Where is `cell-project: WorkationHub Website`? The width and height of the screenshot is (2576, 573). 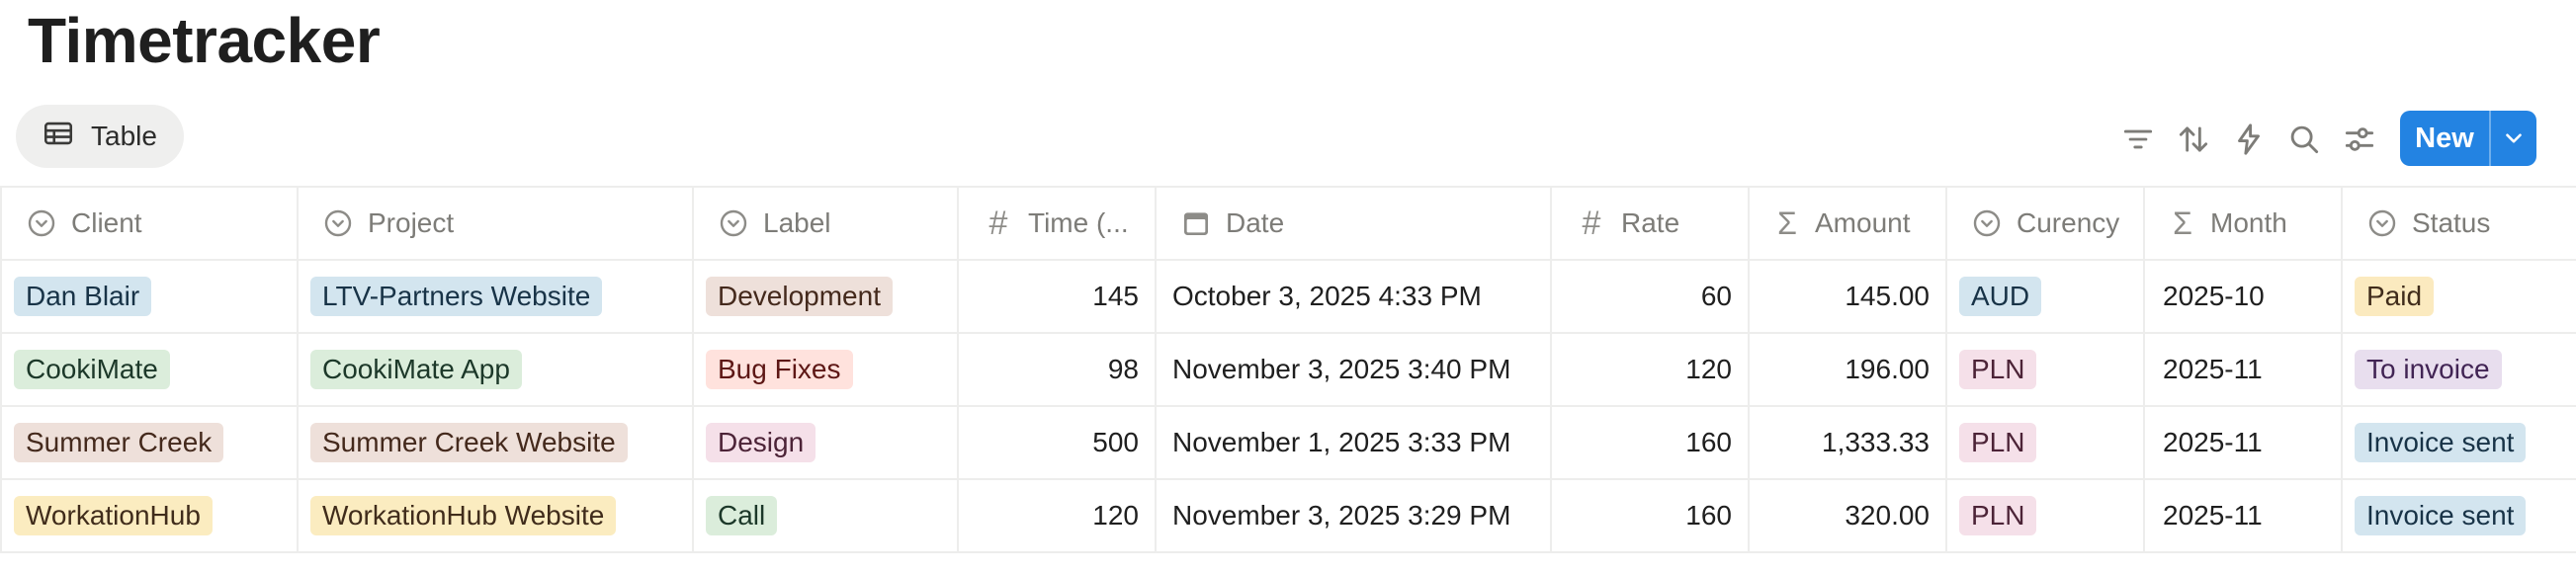 cell-project: WorkationHub Website is located at coordinates (496, 516).